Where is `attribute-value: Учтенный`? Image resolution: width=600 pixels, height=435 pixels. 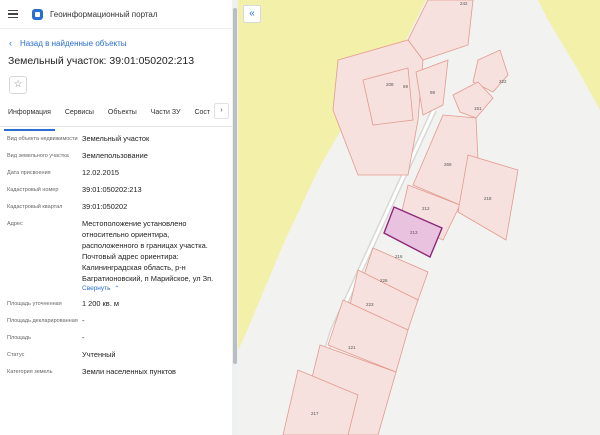
attribute-value: Учтенный is located at coordinates (99, 354).